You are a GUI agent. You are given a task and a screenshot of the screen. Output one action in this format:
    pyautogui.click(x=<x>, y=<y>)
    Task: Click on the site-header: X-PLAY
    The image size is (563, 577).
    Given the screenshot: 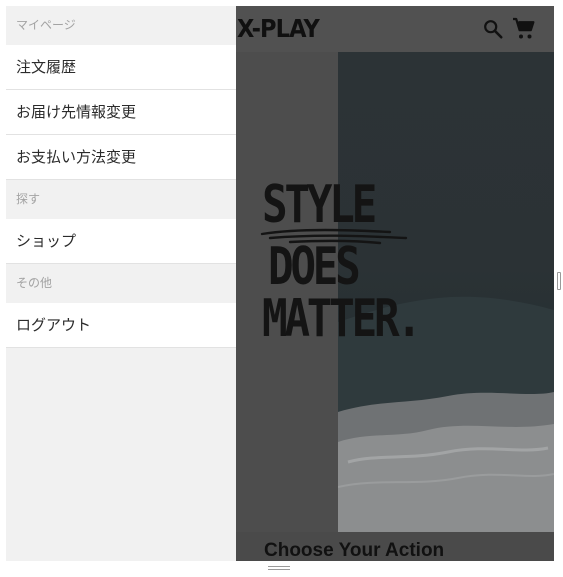 What is the action you would take?
    pyautogui.click(x=395, y=29)
    